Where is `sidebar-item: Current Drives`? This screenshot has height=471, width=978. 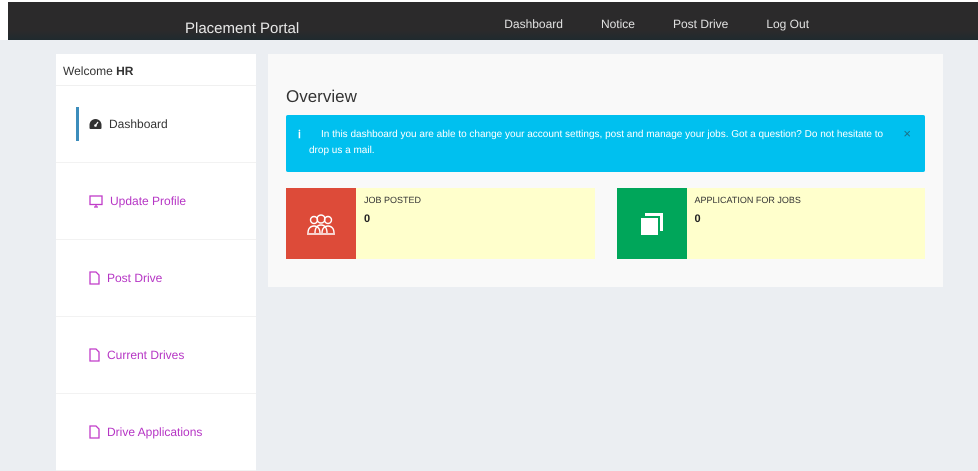 sidebar-item: Current Drives is located at coordinates (130, 355).